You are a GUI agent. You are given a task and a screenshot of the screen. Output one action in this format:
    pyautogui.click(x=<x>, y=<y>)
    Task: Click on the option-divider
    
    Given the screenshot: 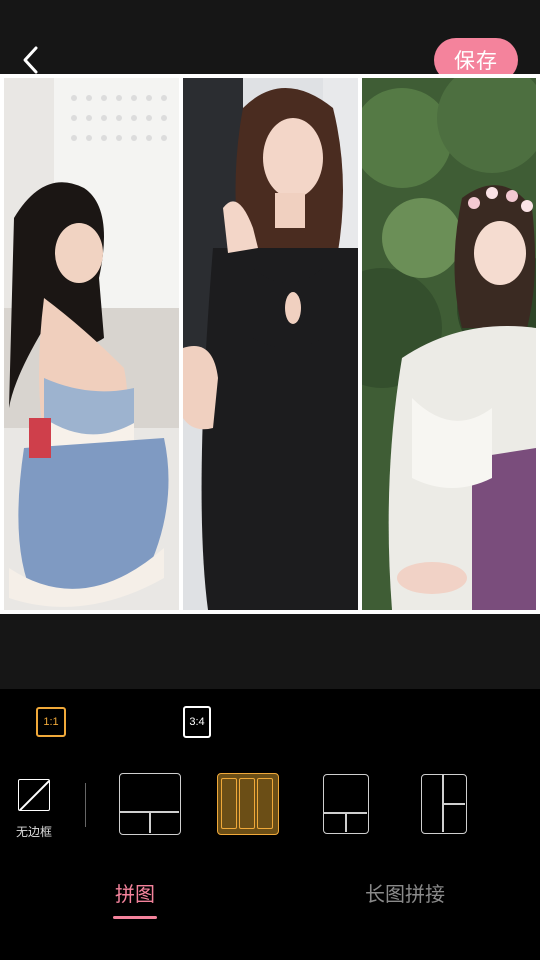 What is the action you would take?
    pyautogui.click(x=85, y=805)
    